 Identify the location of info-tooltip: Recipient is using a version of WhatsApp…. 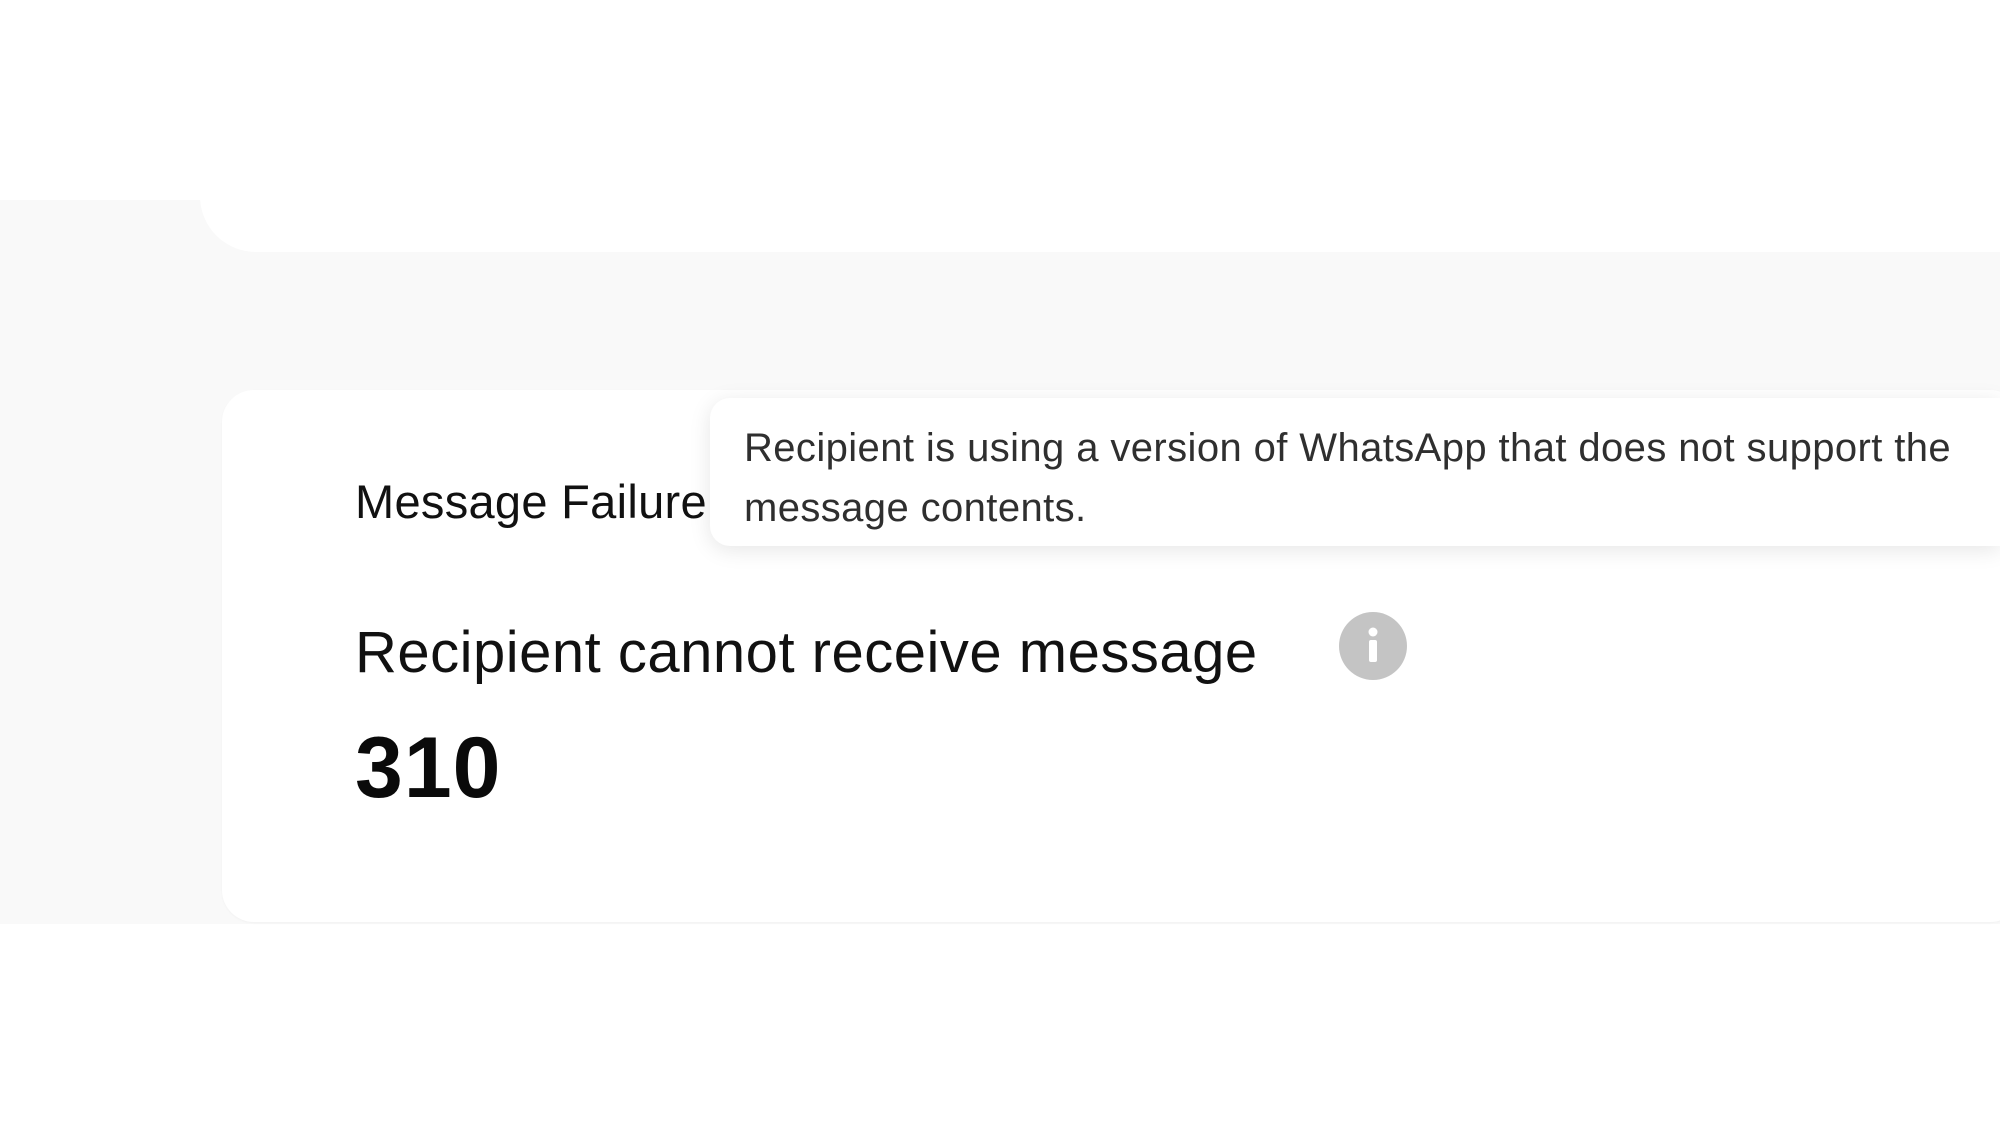
(1355, 472).